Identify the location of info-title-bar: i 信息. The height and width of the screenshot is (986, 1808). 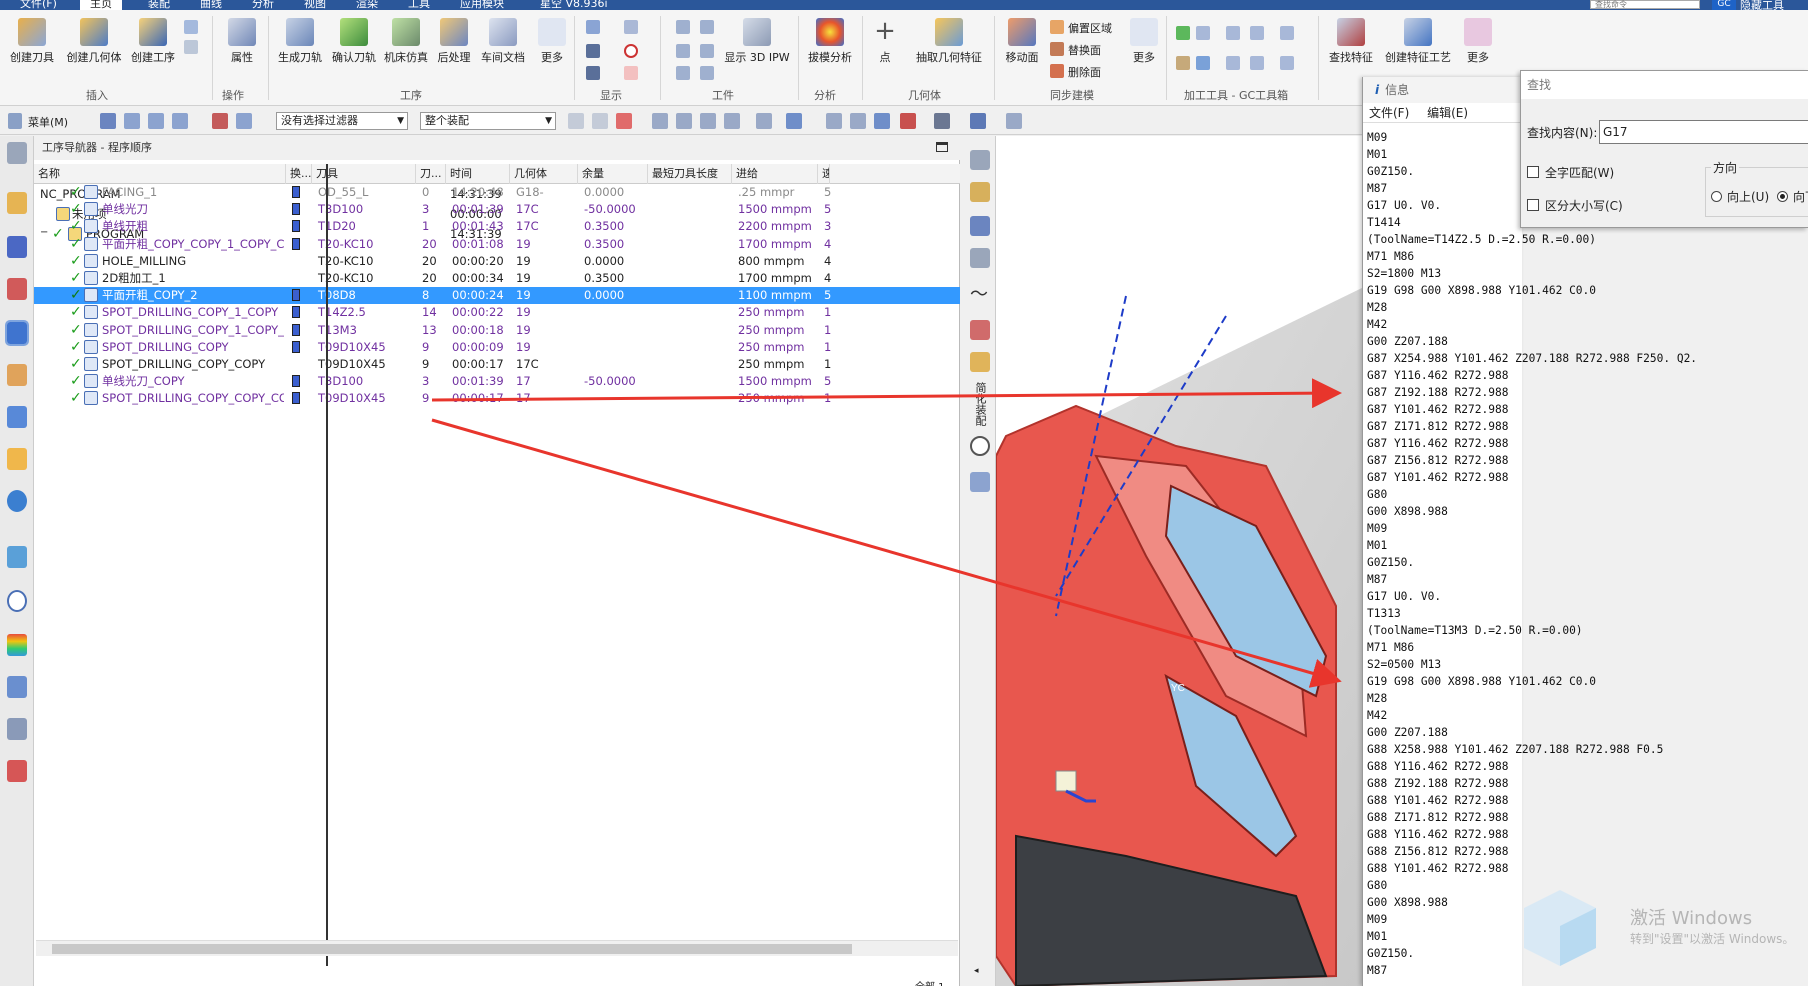
(1443, 90).